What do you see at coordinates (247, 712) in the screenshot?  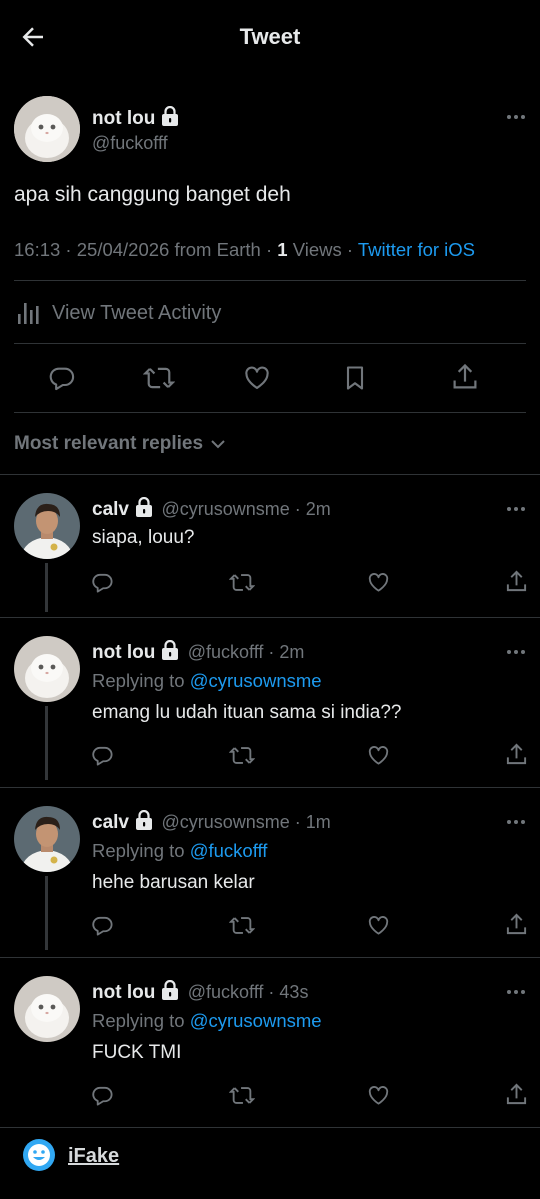 I see `reply-text: emang lu udah ituan sama si india??` at bounding box center [247, 712].